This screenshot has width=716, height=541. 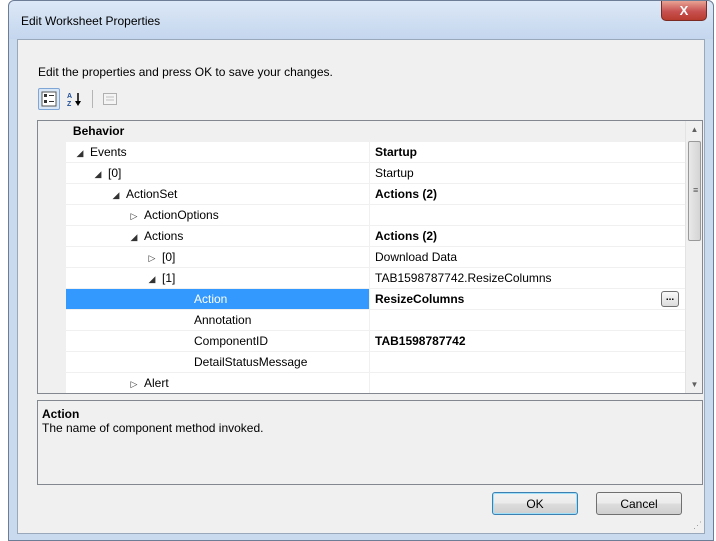 I want to click on property-row: DetailStatusMessage, so click(x=361, y=362).